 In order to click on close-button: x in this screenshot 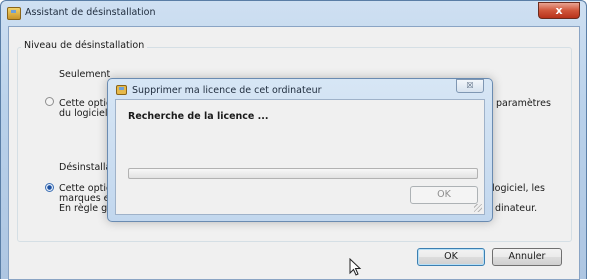, I will do `click(559, 10)`.